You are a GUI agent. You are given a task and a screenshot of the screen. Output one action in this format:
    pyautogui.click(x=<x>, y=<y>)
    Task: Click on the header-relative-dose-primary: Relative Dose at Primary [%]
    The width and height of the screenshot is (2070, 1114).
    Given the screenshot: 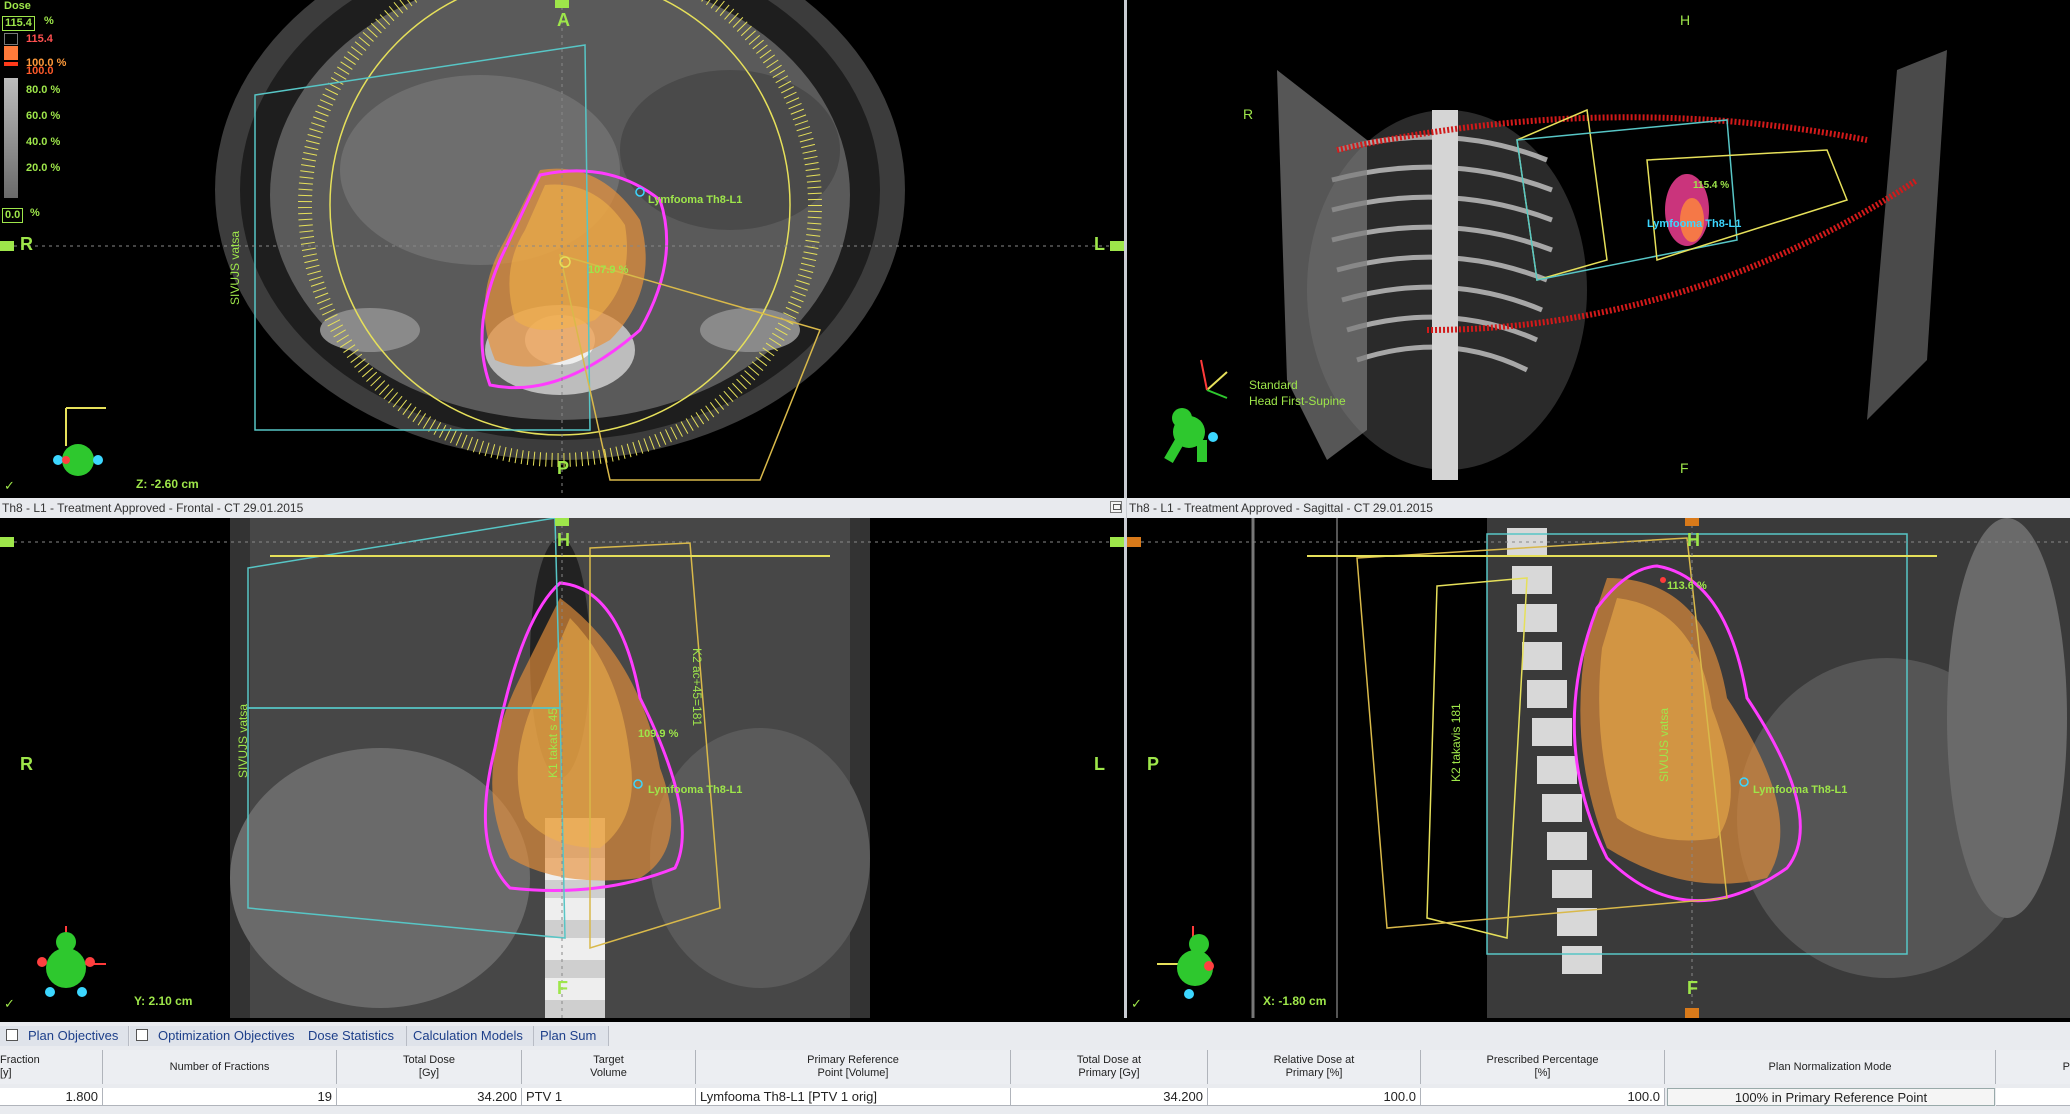 What is the action you would take?
    pyautogui.click(x=1314, y=1067)
    